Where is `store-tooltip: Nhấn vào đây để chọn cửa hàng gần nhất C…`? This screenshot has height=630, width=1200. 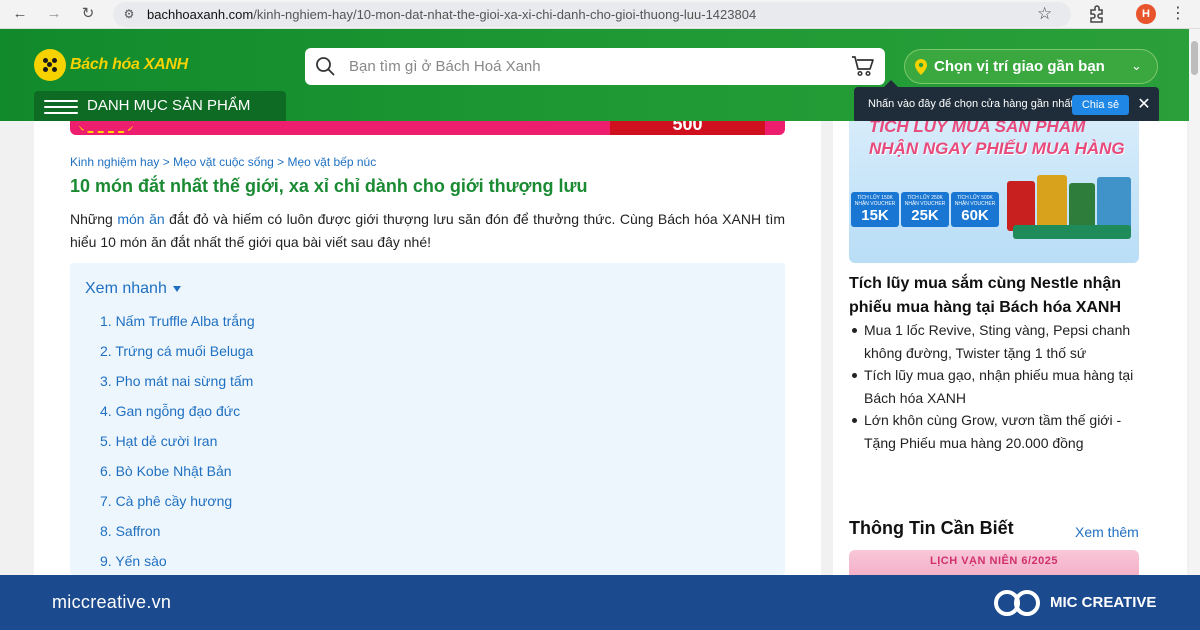 store-tooltip: Nhấn vào đây để chọn cửa hàng gần nhất C… is located at coordinates (1006, 101).